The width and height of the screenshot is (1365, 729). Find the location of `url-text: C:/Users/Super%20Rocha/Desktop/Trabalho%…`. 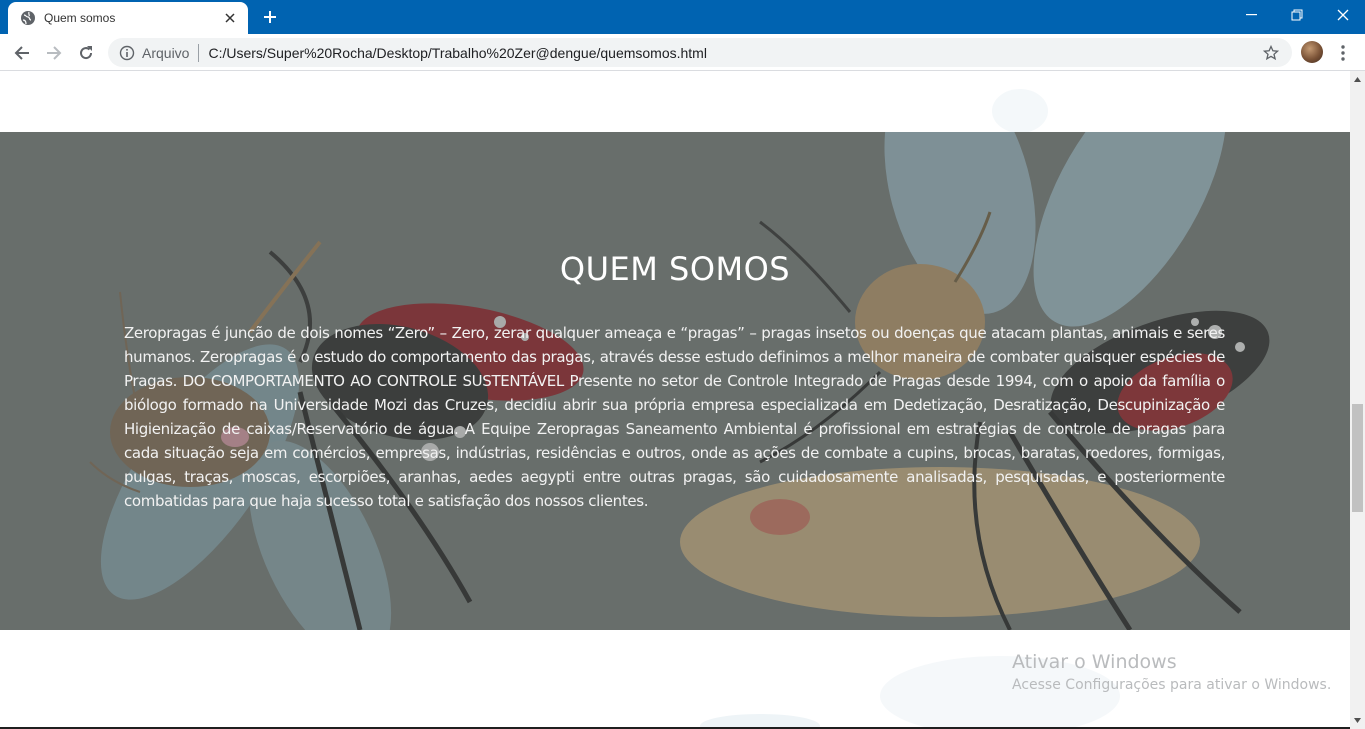

url-text: C:/Users/Super%20Rocha/Desktop/Trabalho%… is located at coordinates (457, 53).